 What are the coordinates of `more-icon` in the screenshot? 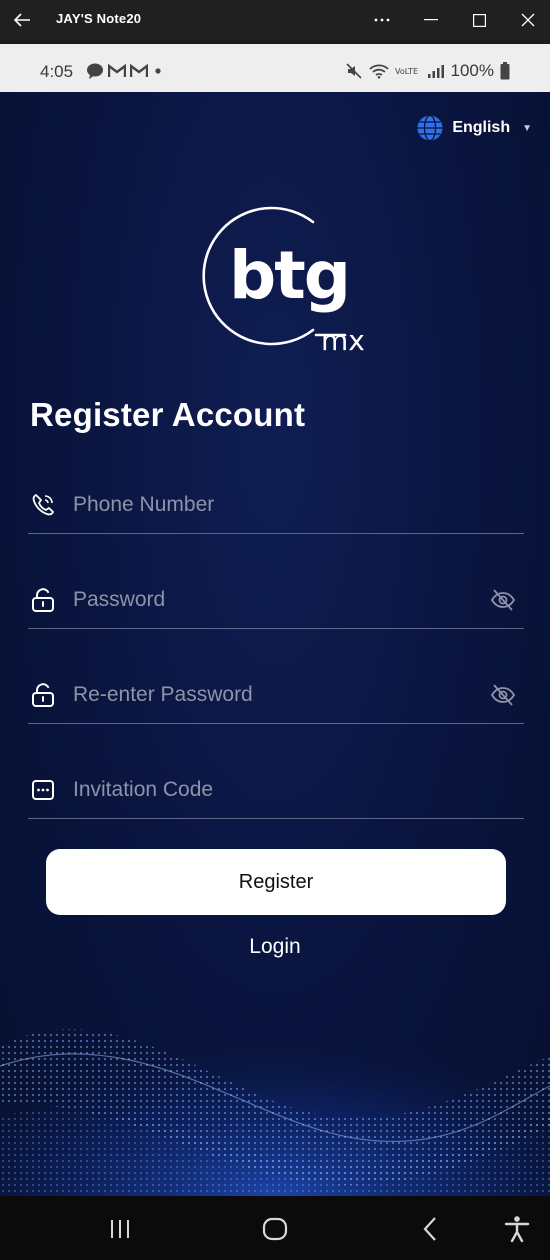 It's located at (382, 20).